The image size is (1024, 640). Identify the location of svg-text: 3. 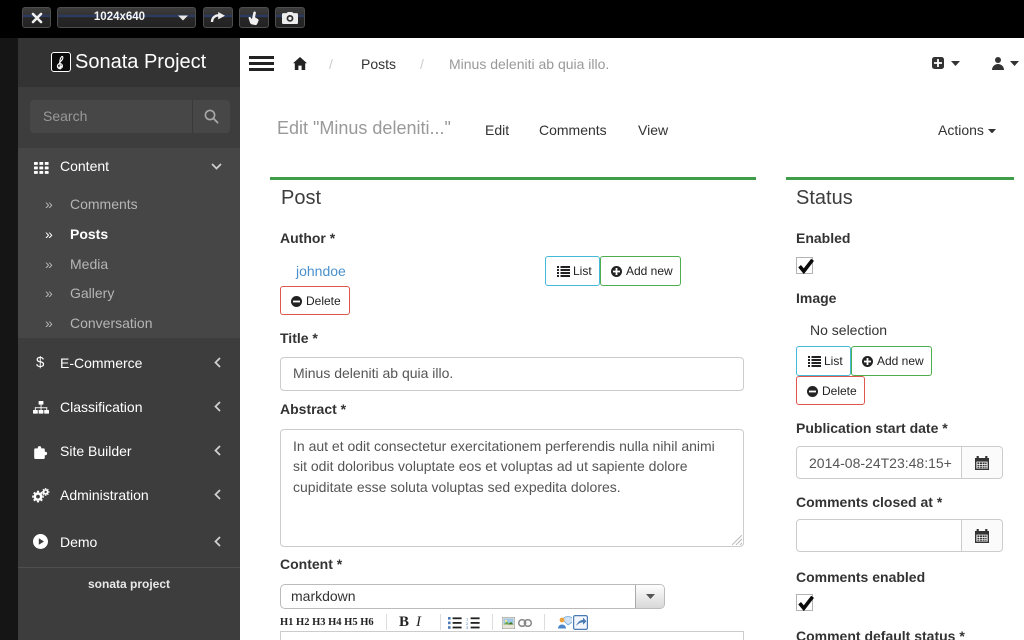
(467, 627).